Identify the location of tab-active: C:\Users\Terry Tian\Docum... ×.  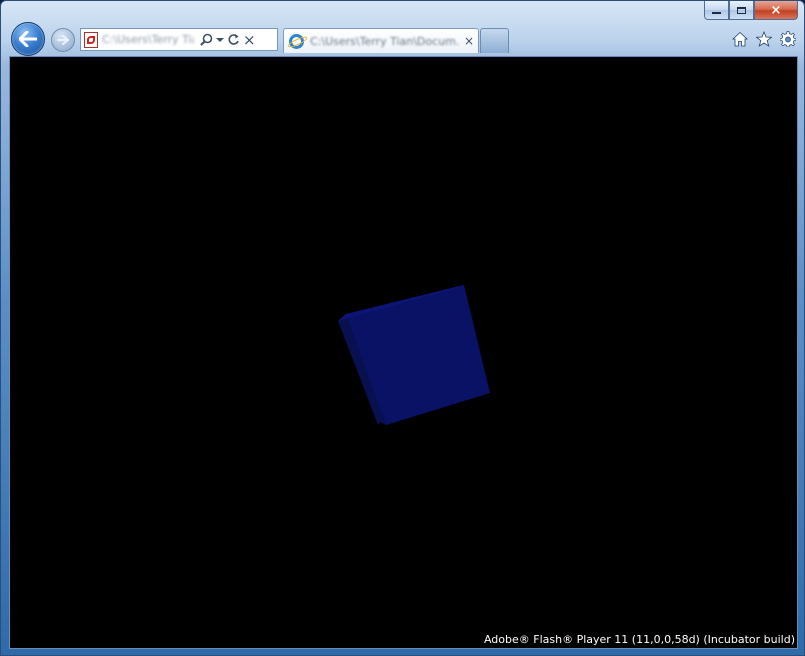
(381, 40).